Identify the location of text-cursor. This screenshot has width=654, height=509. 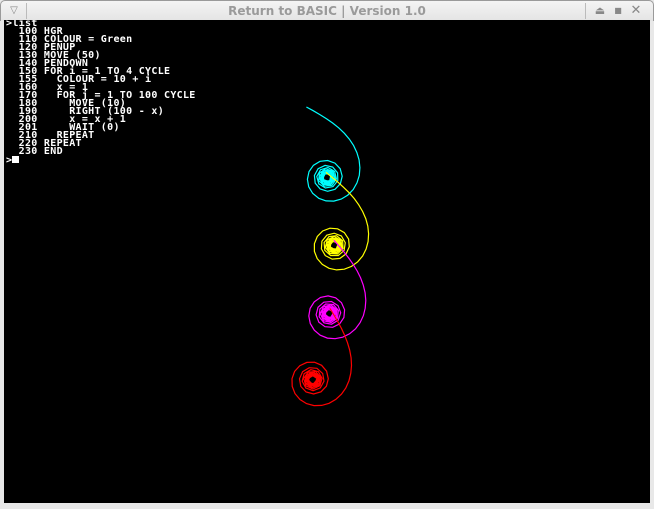
(16, 159).